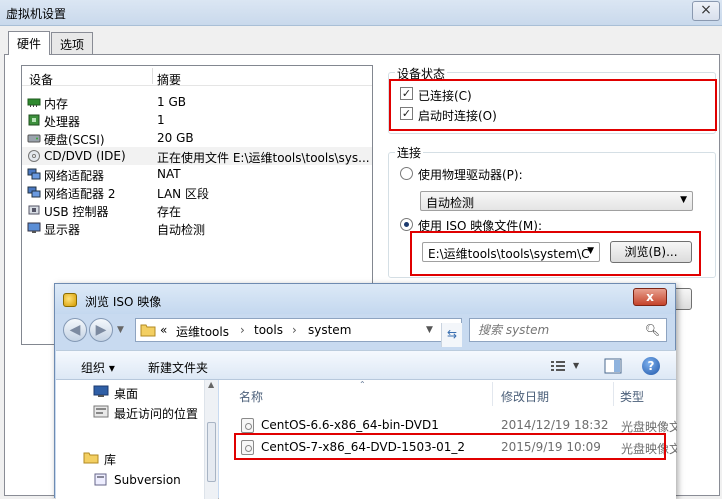  What do you see at coordinates (164, 330) in the screenshot?
I see `address-prefix: «` at bounding box center [164, 330].